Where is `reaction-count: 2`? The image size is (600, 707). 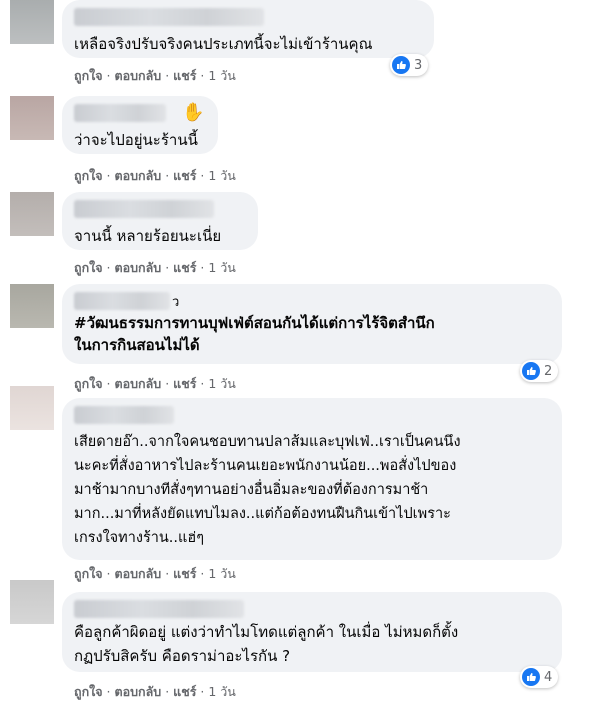
reaction-count: 2 is located at coordinates (548, 371).